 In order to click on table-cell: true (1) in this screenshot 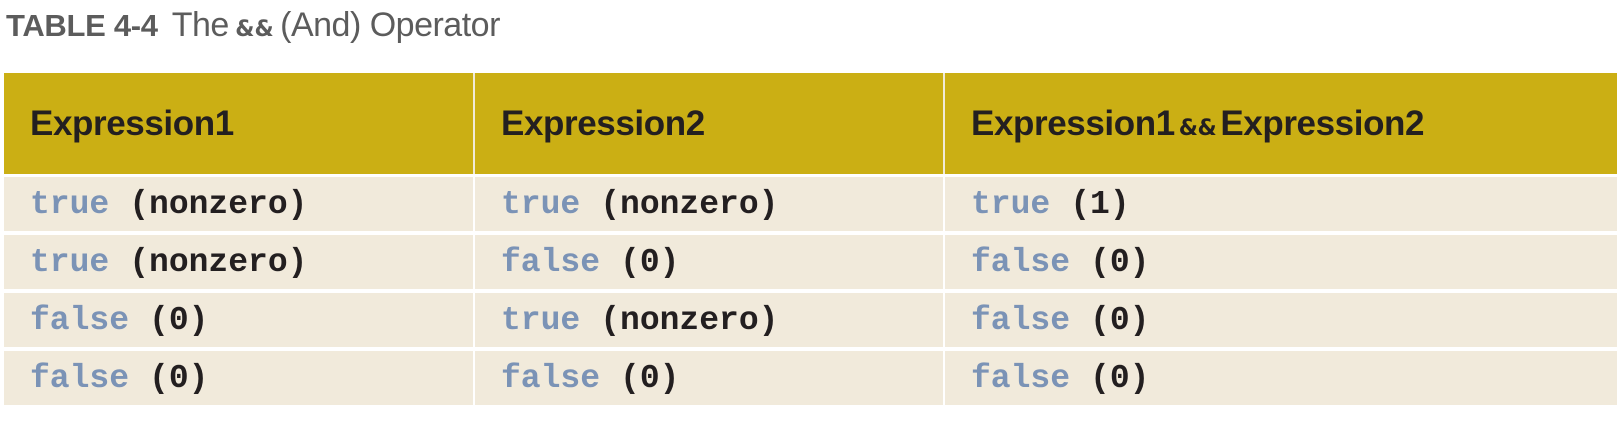, I will do `click(1280, 204)`.